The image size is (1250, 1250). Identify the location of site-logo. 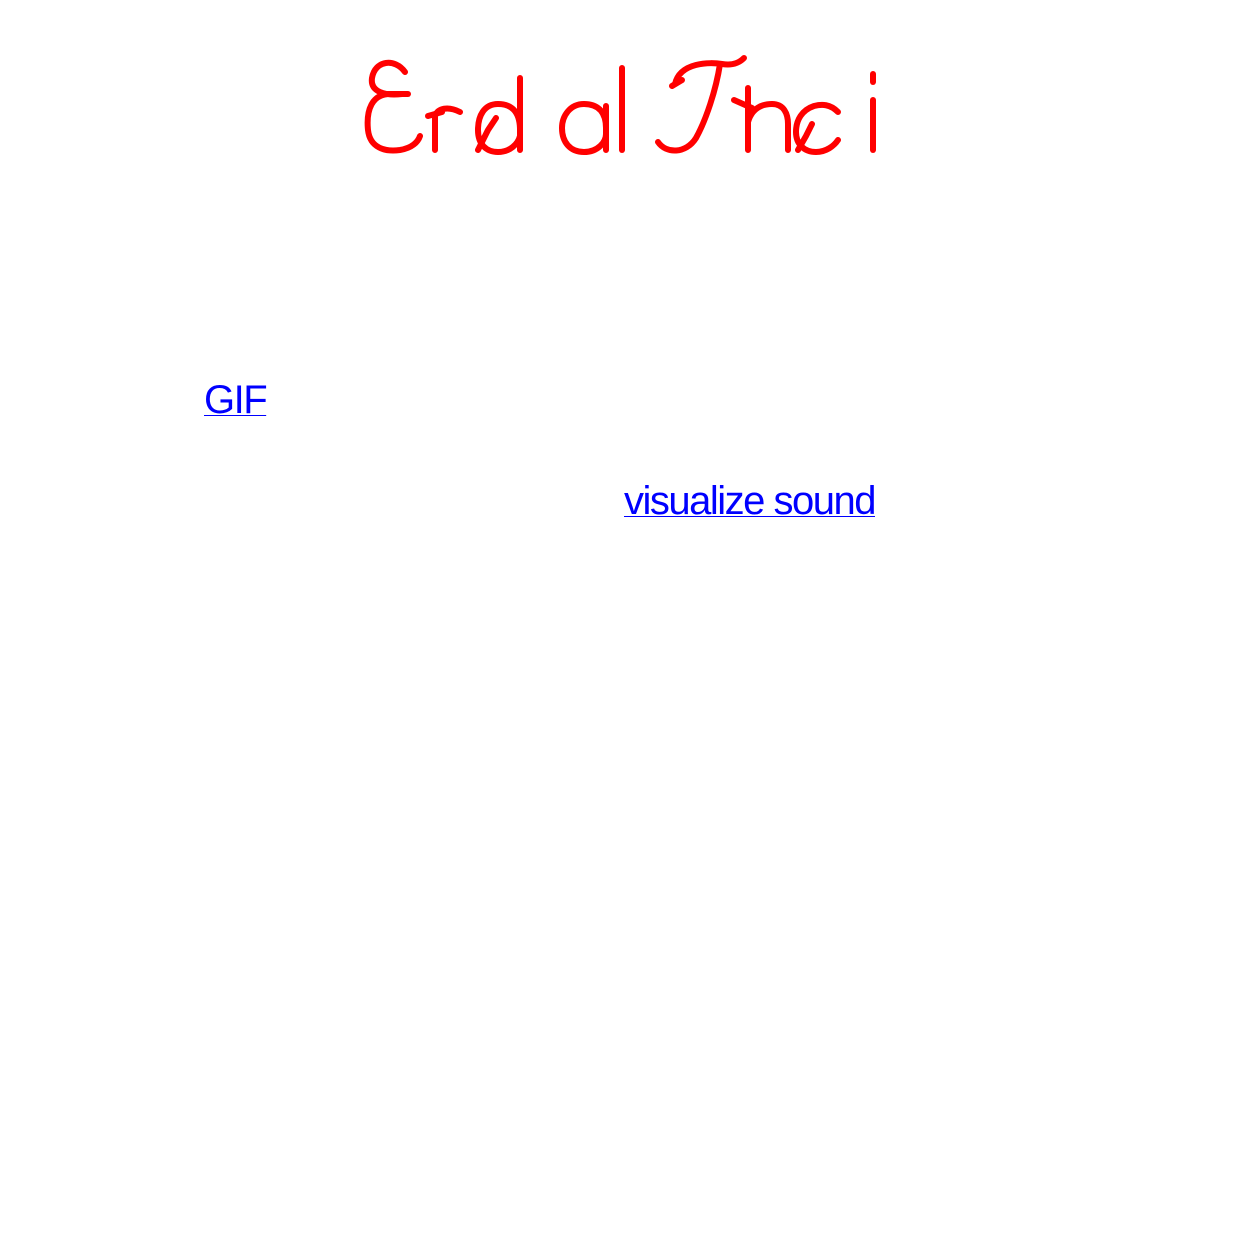
(625, 110).